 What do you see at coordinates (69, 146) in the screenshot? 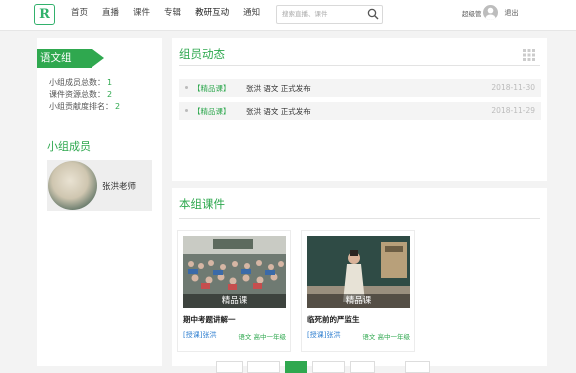
I see `members-title: 小组成员` at bounding box center [69, 146].